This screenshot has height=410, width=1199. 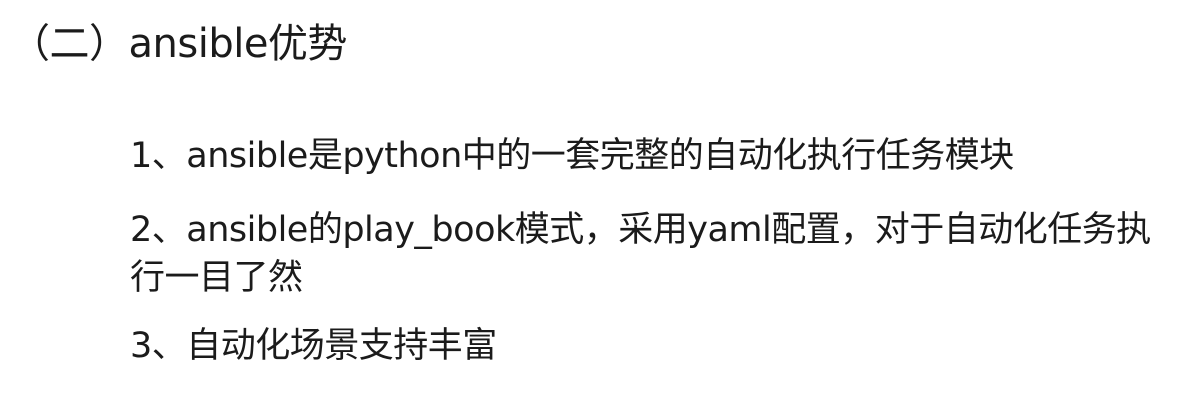 What do you see at coordinates (178, 44) in the screenshot?
I see `slide-heading: （二）ansible优势` at bounding box center [178, 44].